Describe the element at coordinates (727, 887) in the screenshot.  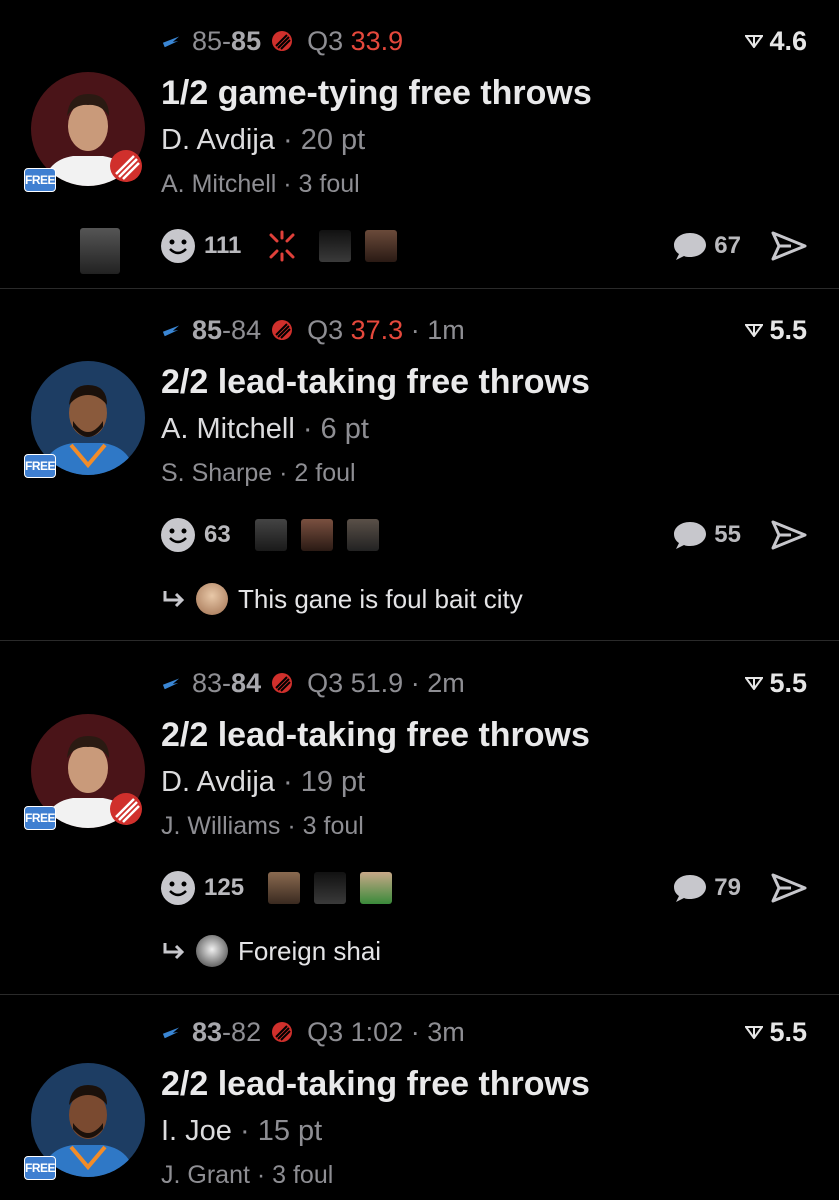
I see `comment-count: 79` at that location.